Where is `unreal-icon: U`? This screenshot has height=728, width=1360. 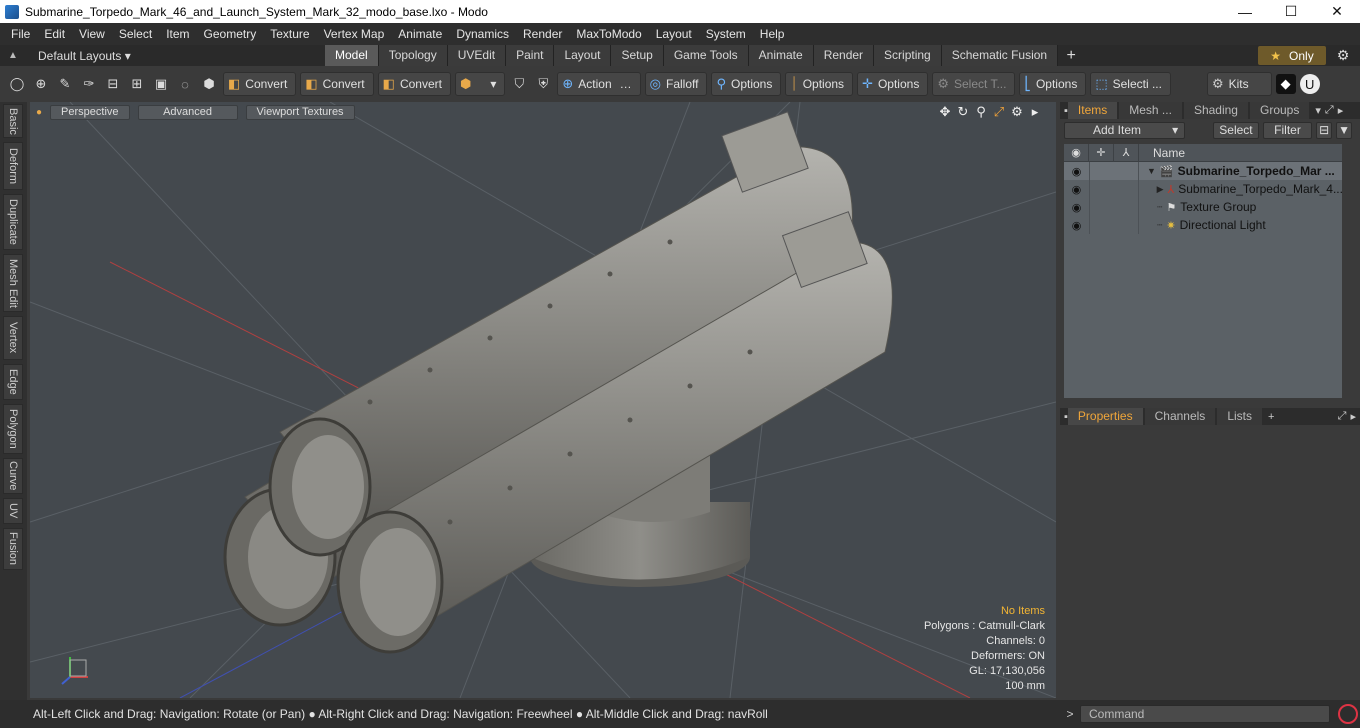
unreal-icon: U is located at coordinates (1309, 84).